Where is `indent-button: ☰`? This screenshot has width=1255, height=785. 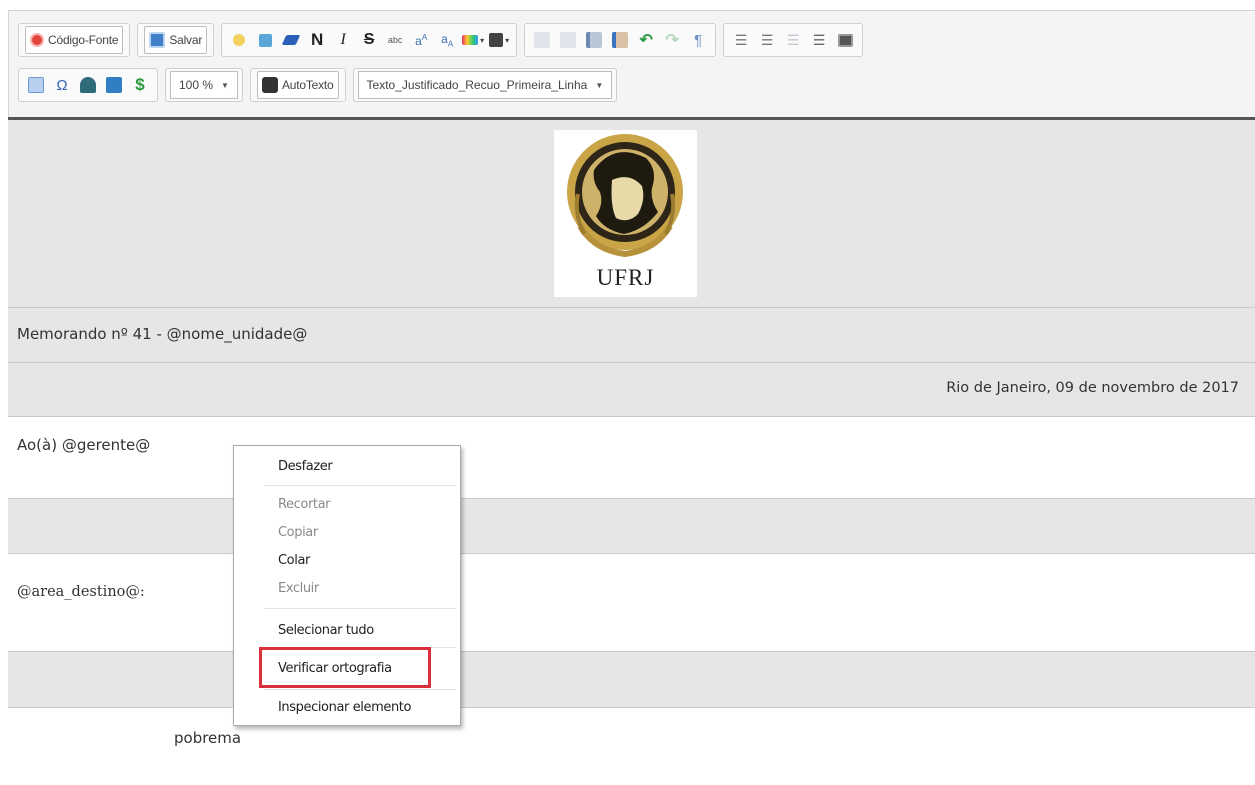 indent-button: ☰ is located at coordinates (819, 40).